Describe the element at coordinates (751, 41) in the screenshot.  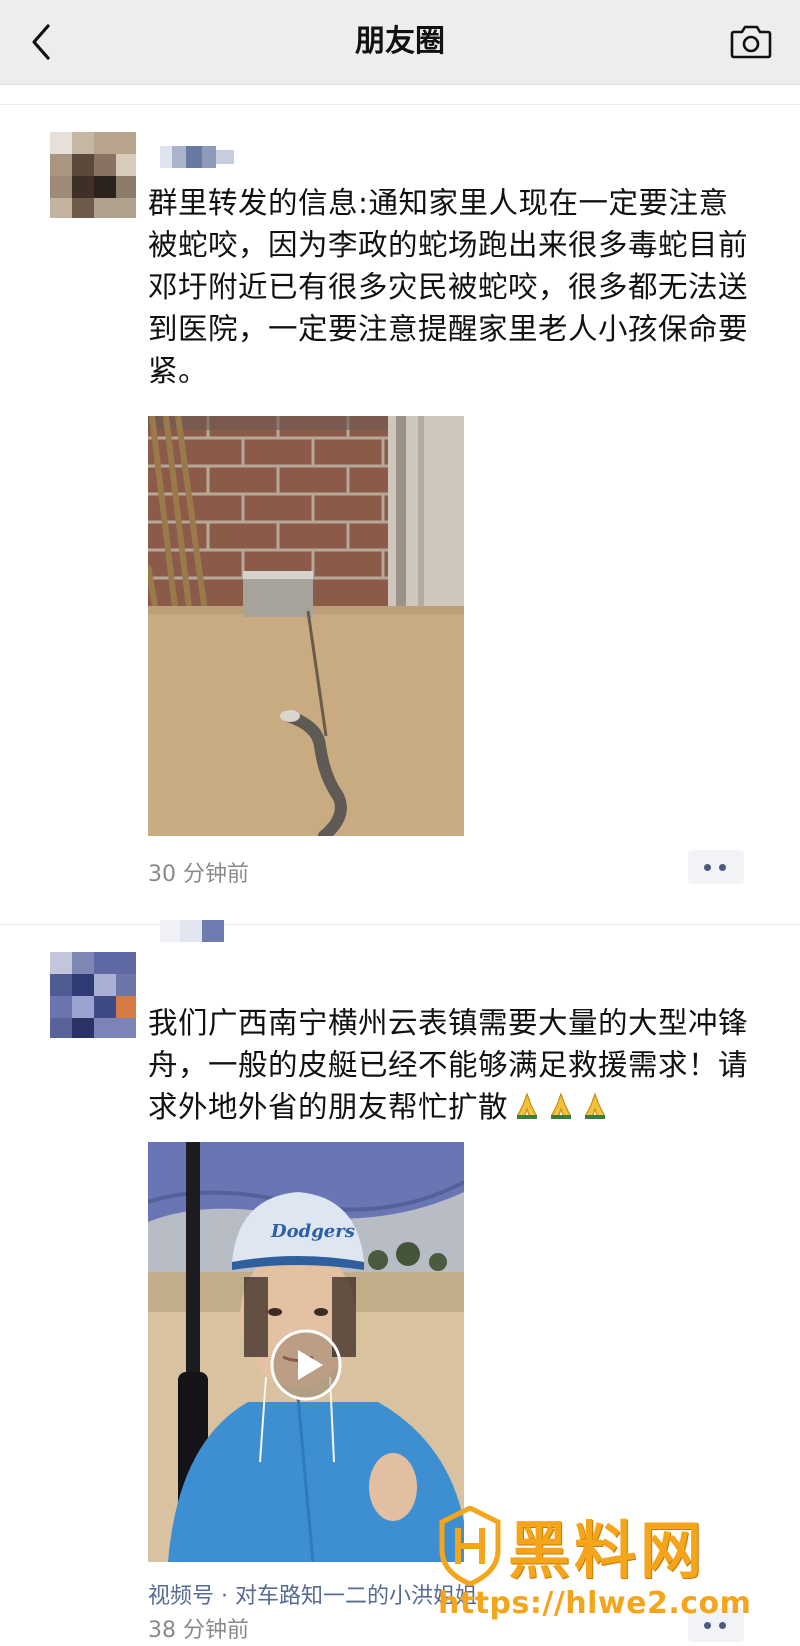
I see `camera-icon` at that location.